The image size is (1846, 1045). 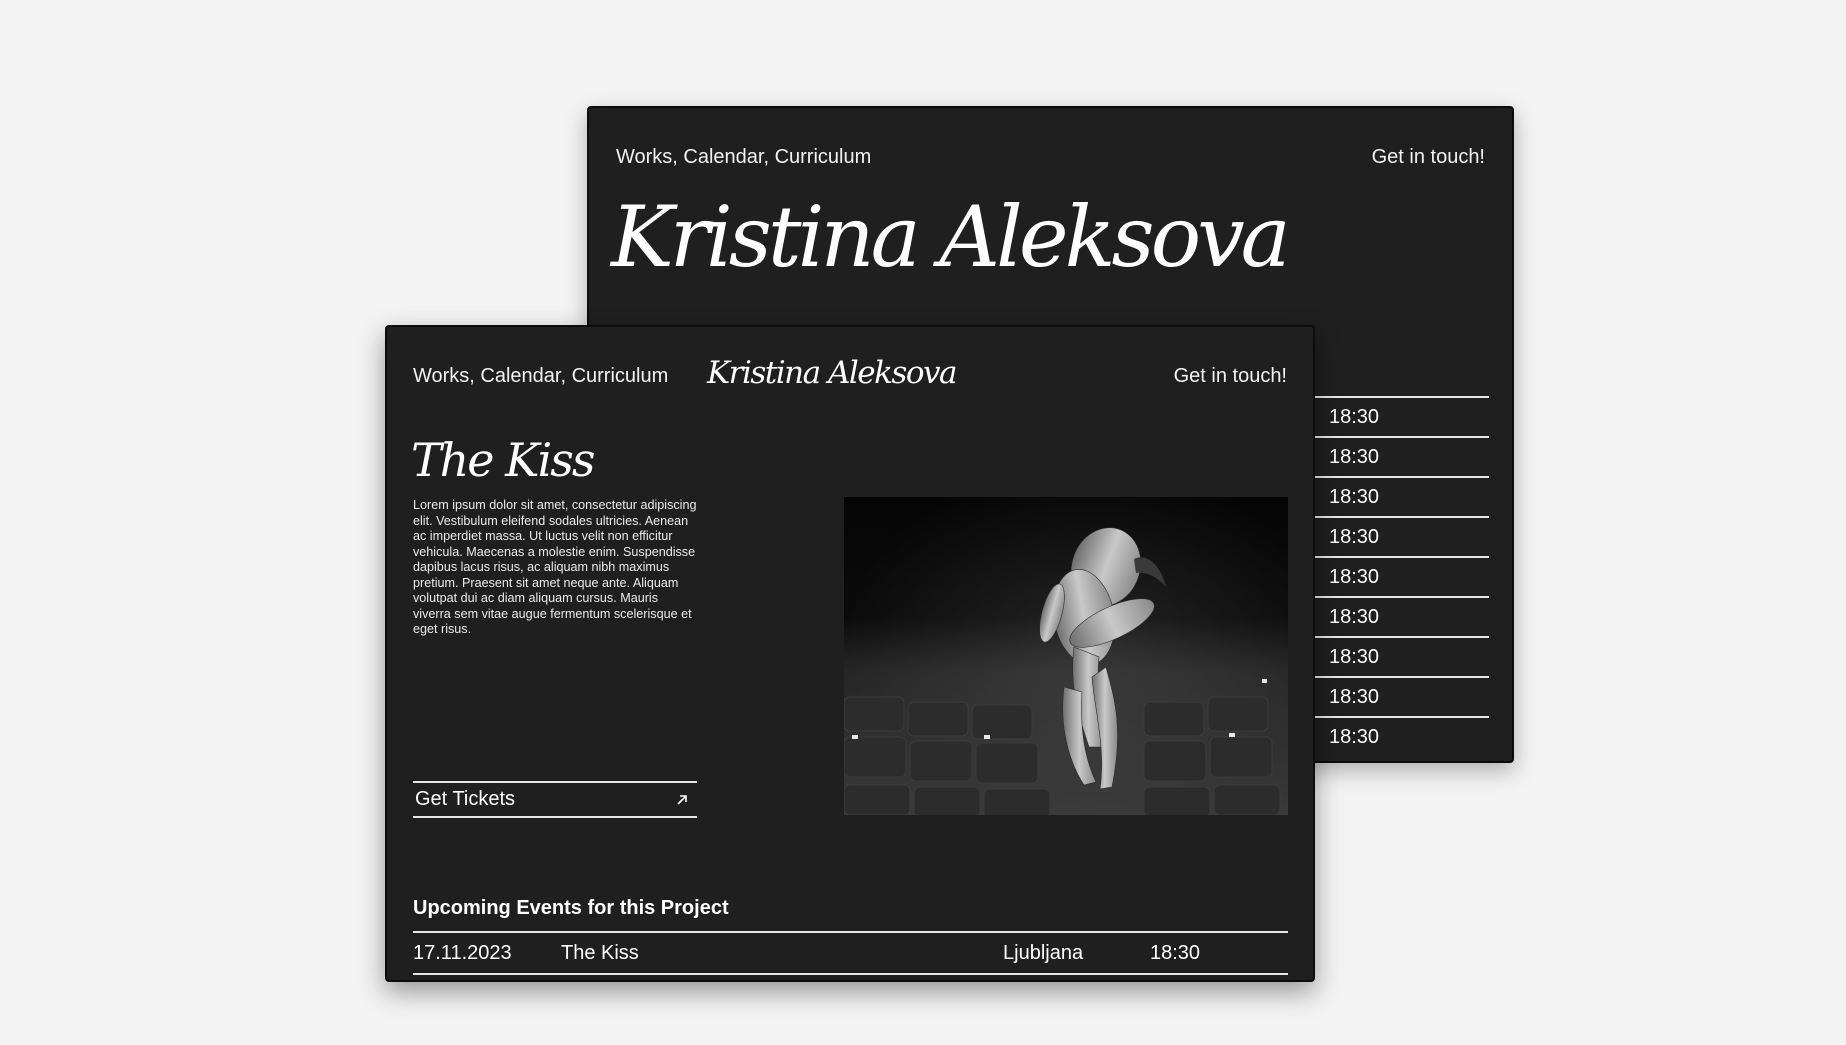 What do you see at coordinates (503, 460) in the screenshot?
I see `project-title: The Kiss` at bounding box center [503, 460].